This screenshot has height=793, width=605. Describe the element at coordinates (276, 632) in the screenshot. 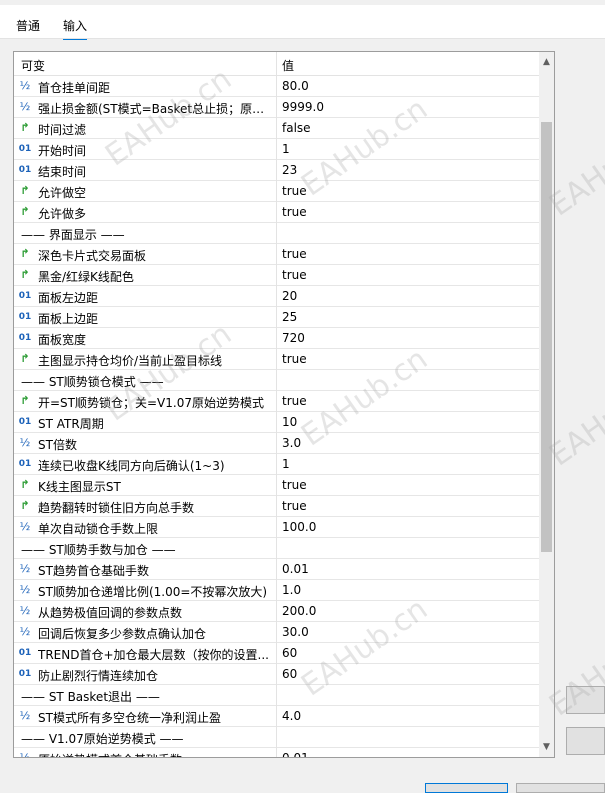

I see `parameter-row: ½ 回调后恢复多少参数点确认加仓 30.0` at that location.